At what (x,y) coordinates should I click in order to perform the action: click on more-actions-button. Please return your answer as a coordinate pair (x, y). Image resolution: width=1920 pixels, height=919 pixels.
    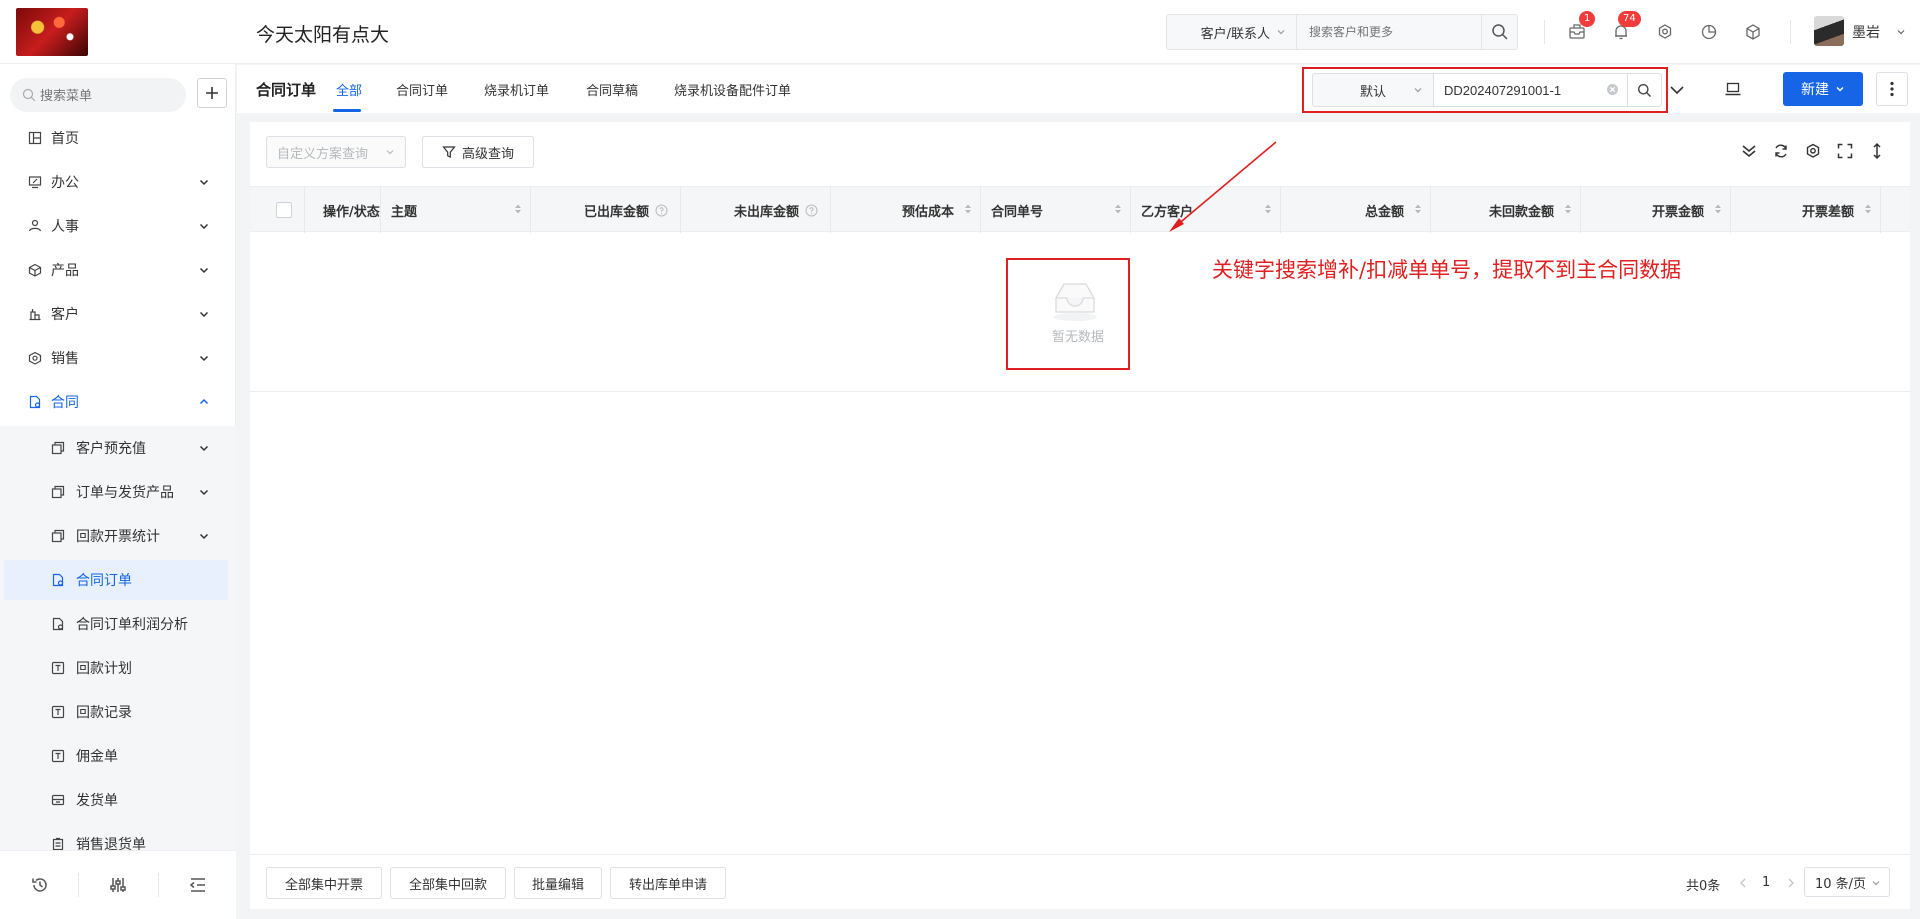
    Looking at the image, I should click on (1892, 89).